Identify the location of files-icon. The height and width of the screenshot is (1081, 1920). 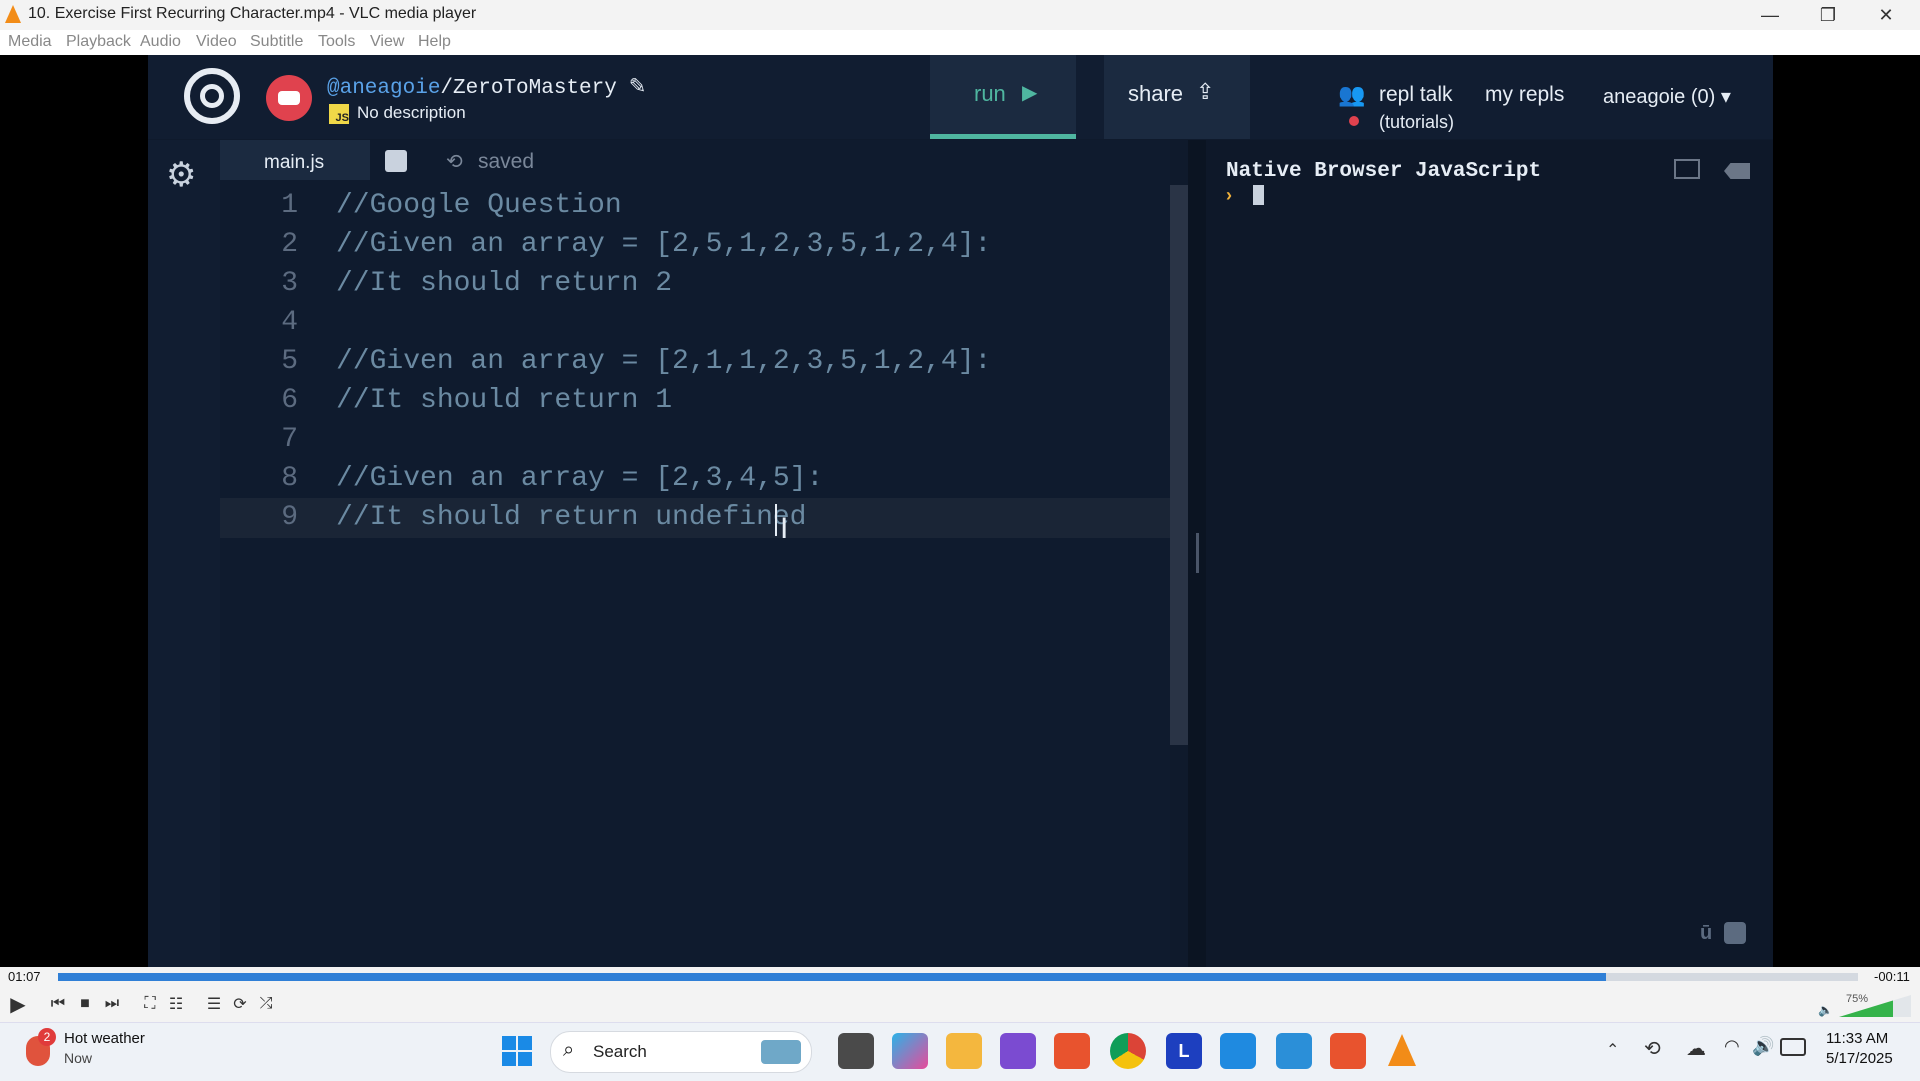
(396, 161).